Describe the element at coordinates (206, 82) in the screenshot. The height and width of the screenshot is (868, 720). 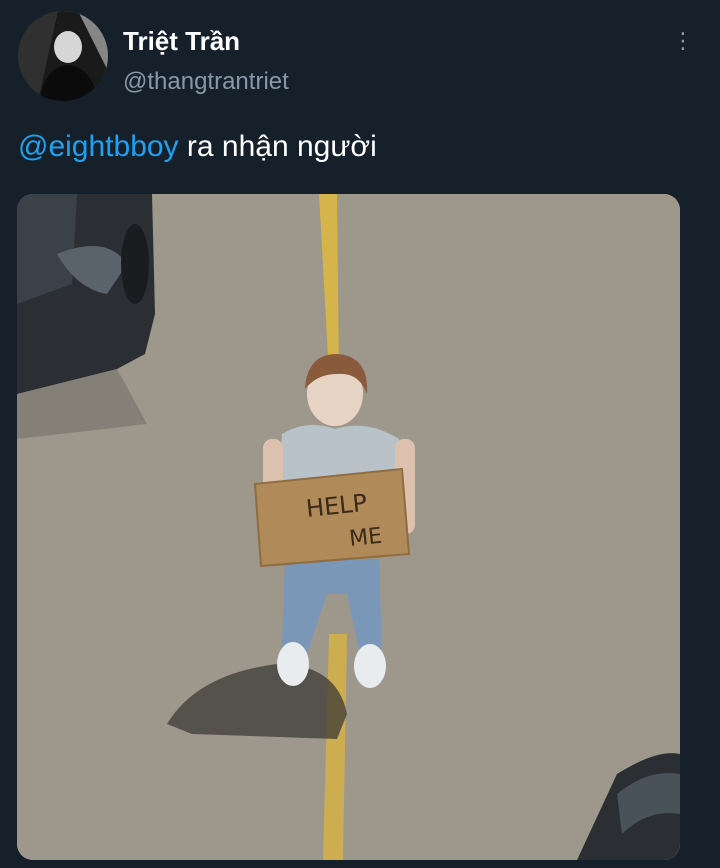
I see `author-handle: @thangtrantriet` at that location.